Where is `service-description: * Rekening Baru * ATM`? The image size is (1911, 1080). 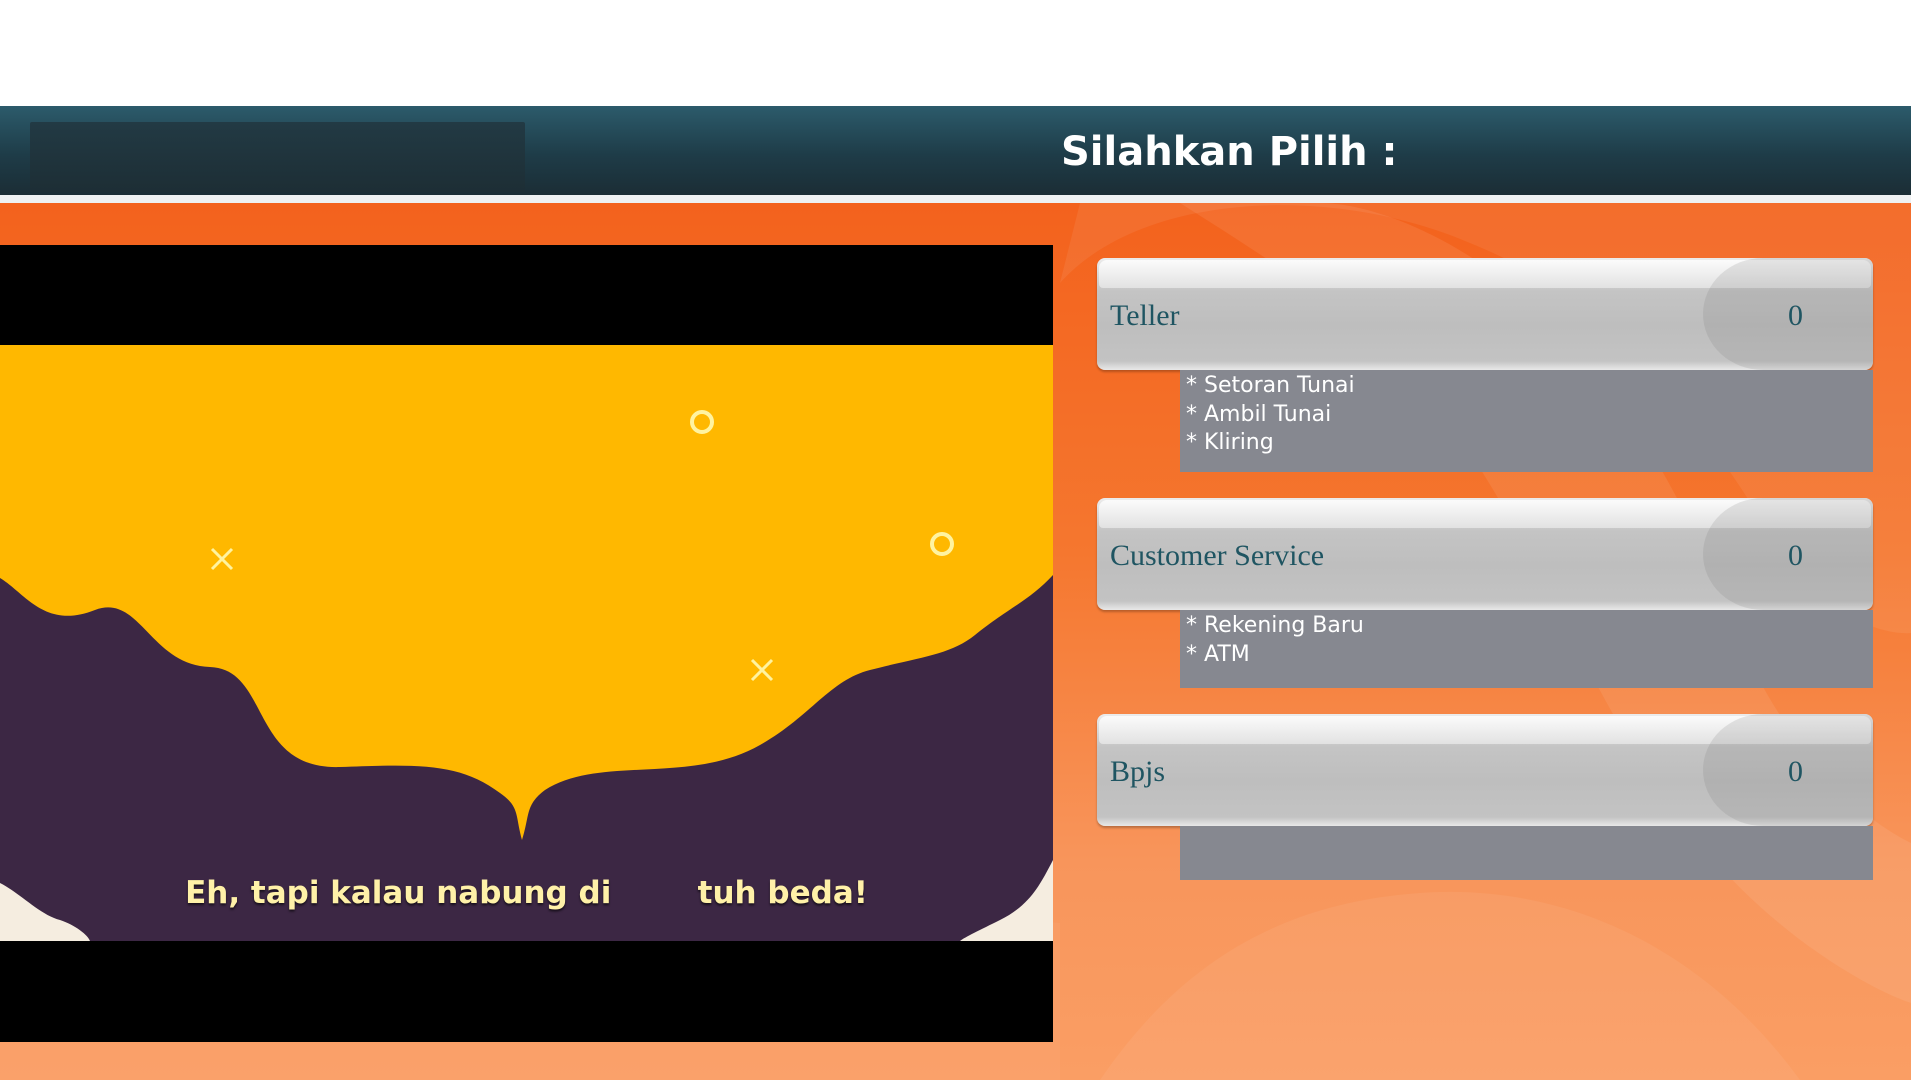
service-description: * Rekening Baru * ATM is located at coordinates (1526, 649).